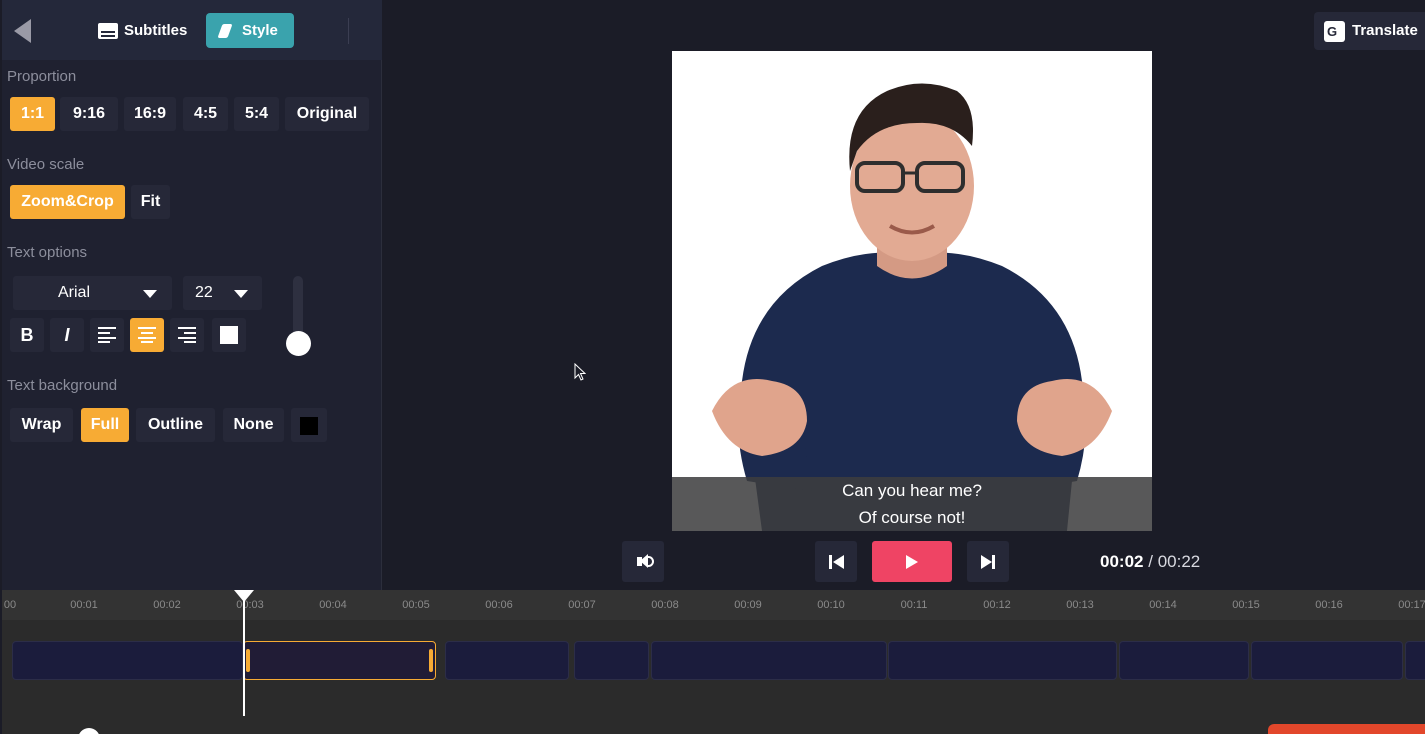 The image size is (1425, 734). What do you see at coordinates (46, 164) in the screenshot?
I see `video-scale-label: Video scale` at bounding box center [46, 164].